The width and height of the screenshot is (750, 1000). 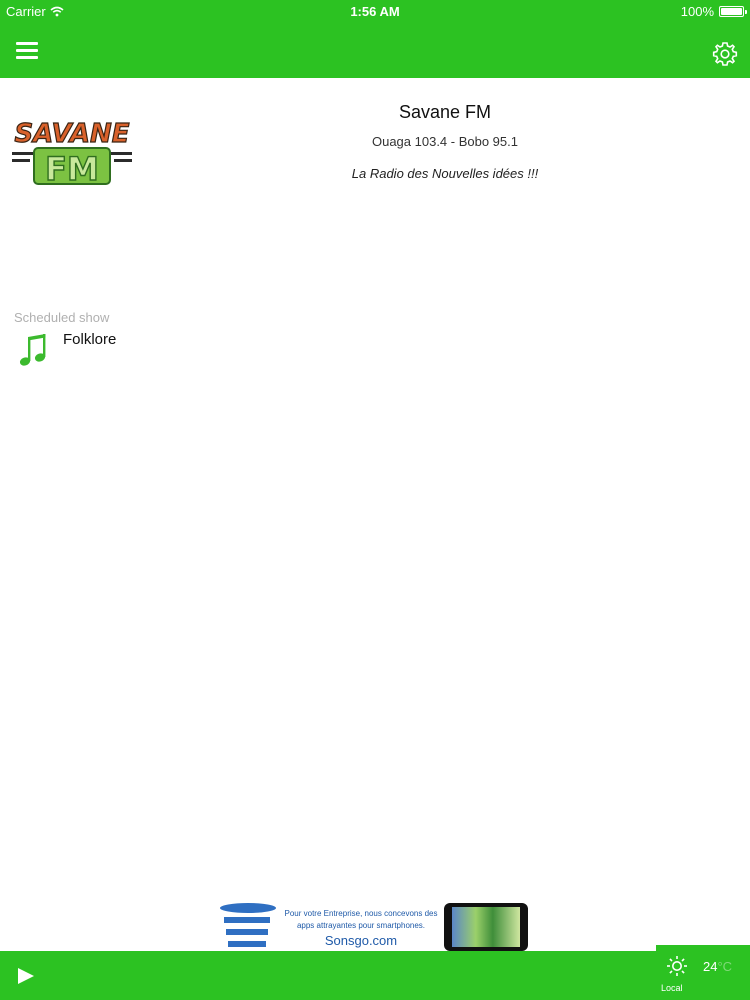 I want to click on weather-location: Local, so click(x=672, y=988).